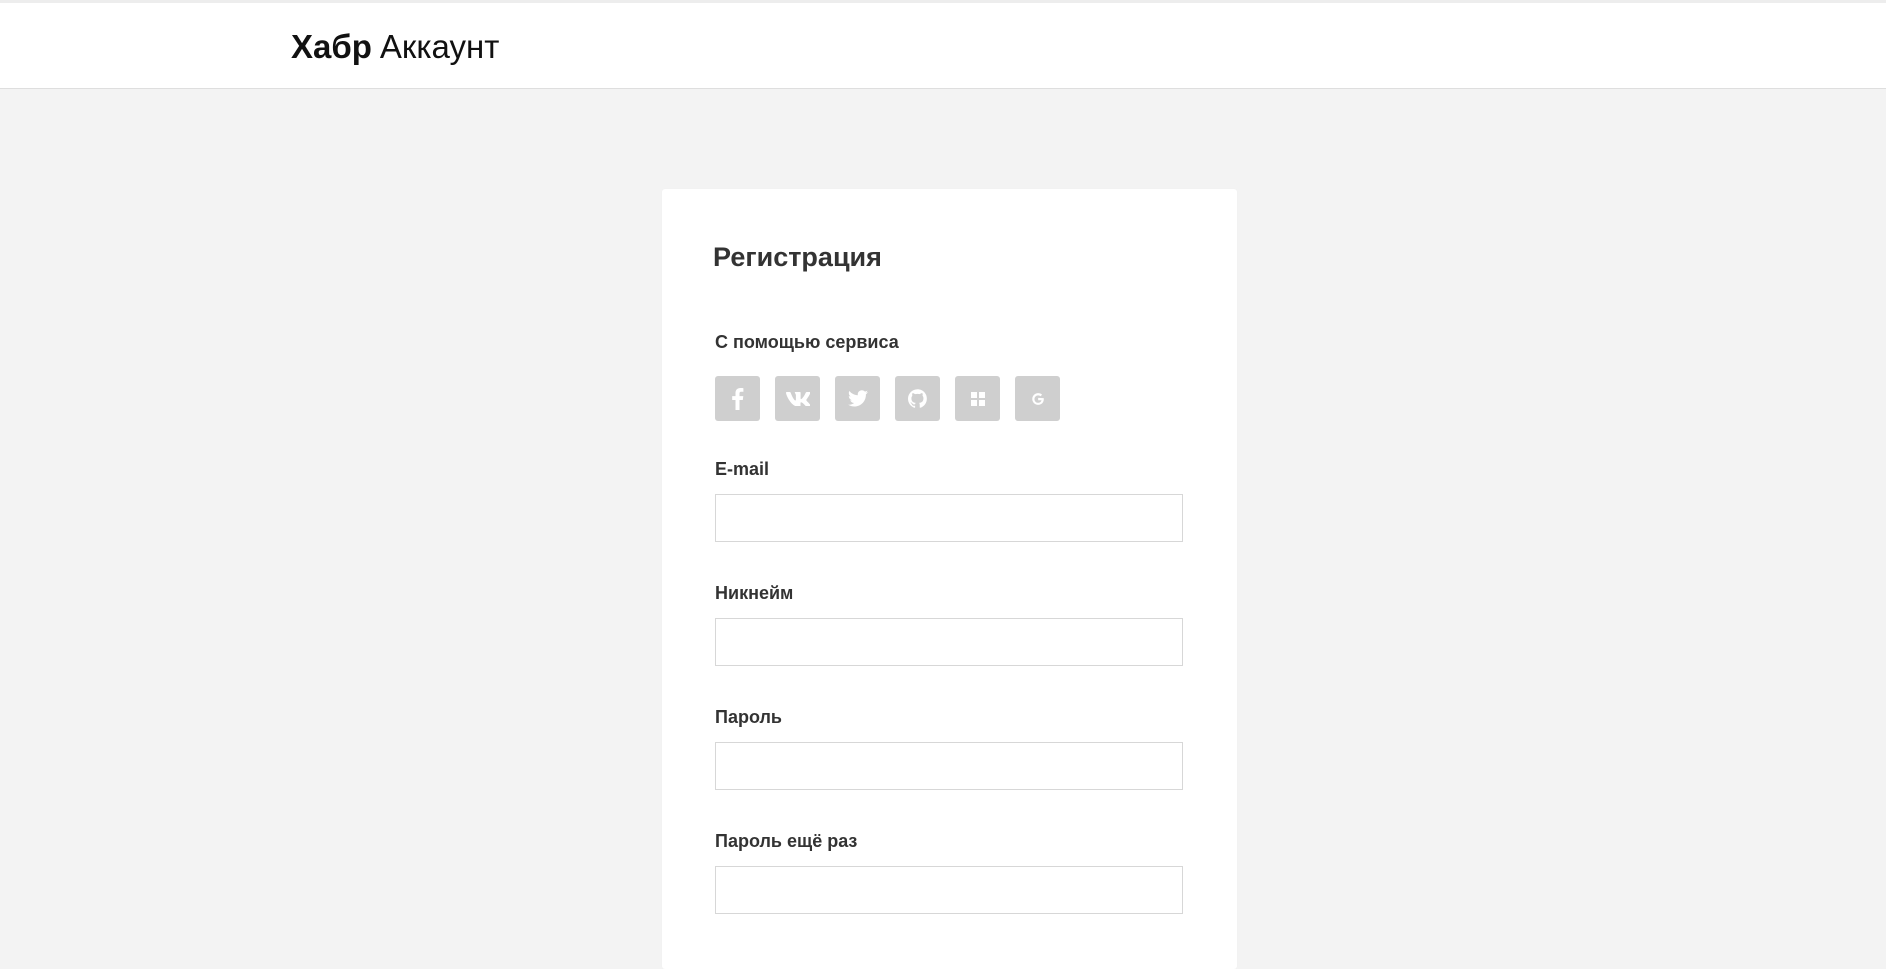 The width and height of the screenshot is (1886, 969). I want to click on email-field, so click(949, 518).